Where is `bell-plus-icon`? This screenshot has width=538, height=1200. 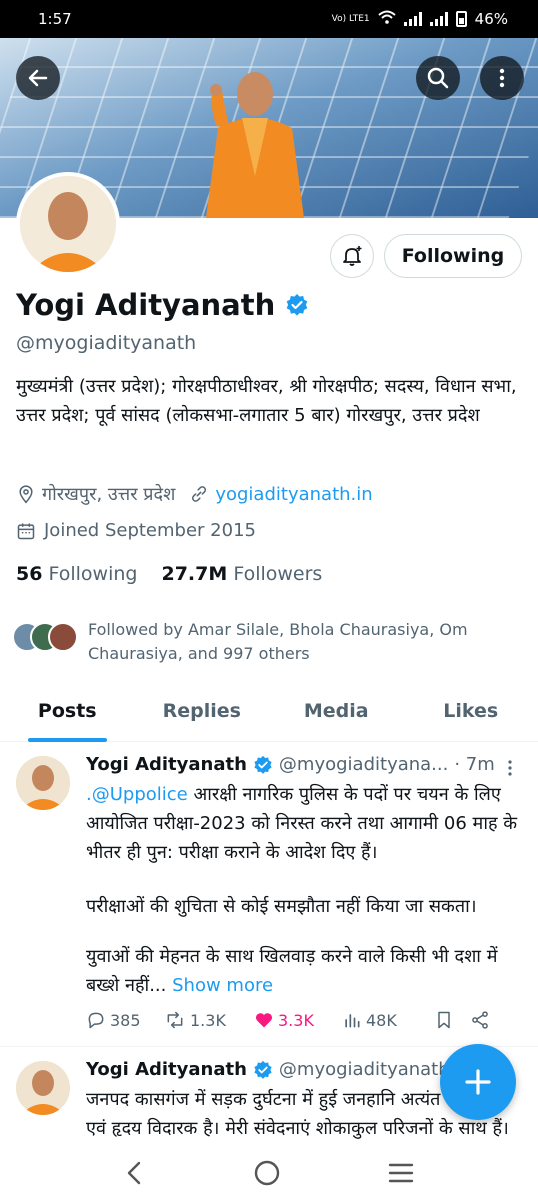 bell-plus-icon is located at coordinates (352, 256).